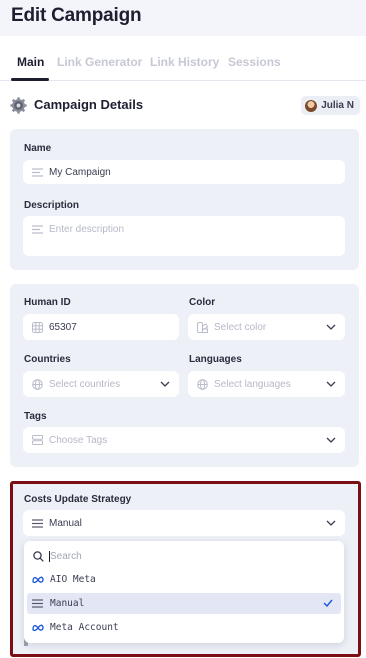 This screenshot has width=366, height=658. What do you see at coordinates (30, 79) in the screenshot?
I see `active-tab-indicator` at bounding box center [30, 79].